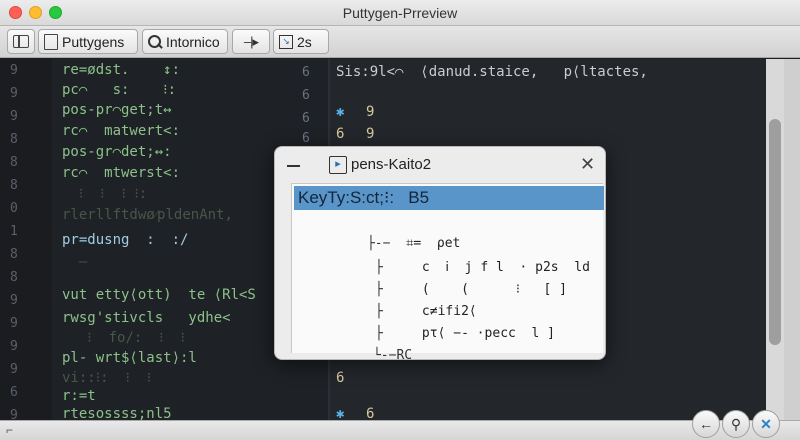  What do you see at coordinates (9, 430) in the screenshot?
I see `resize-handle-icon: ⌐` at bounding box center [9, 430].